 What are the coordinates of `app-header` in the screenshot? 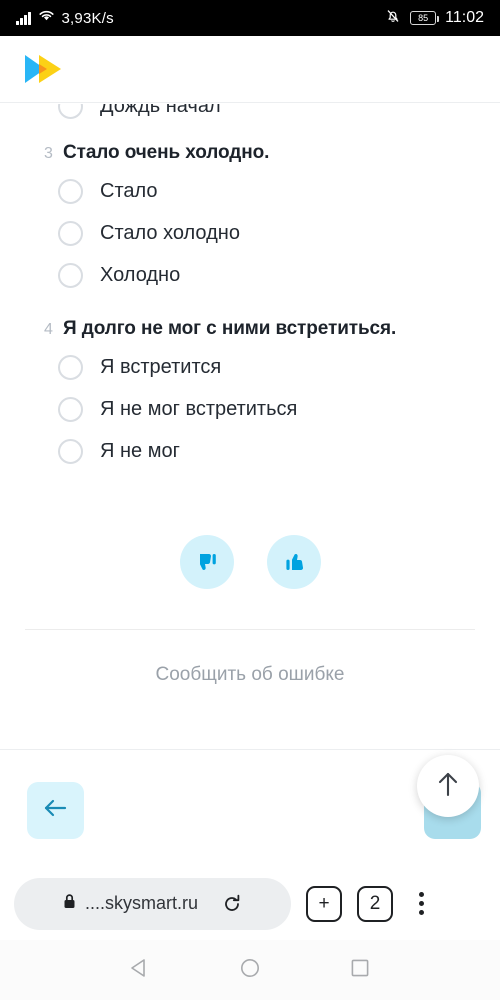 It's located at (250, 69).